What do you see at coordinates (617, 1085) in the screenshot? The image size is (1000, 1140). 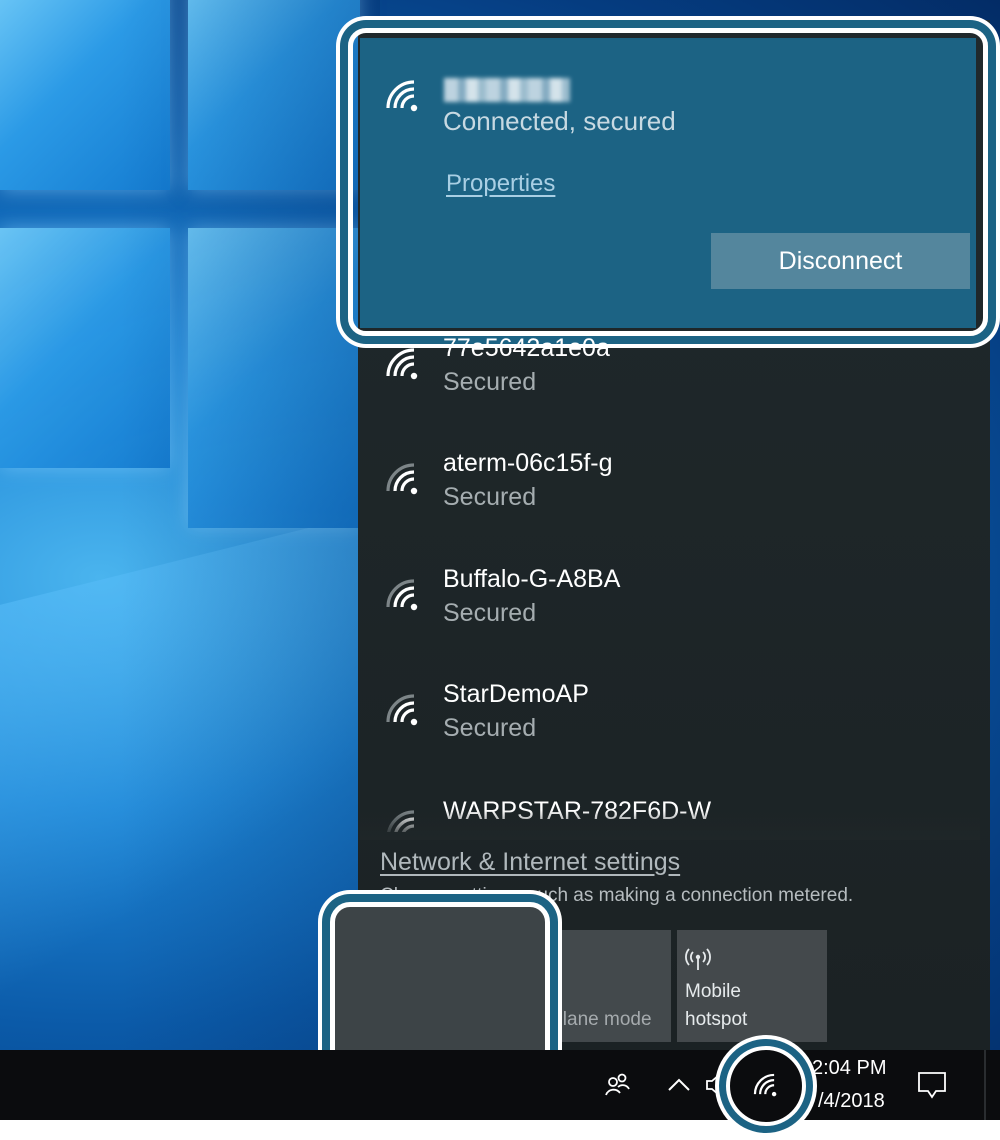 I see `people-icon` at bounding box center [617, 1085].